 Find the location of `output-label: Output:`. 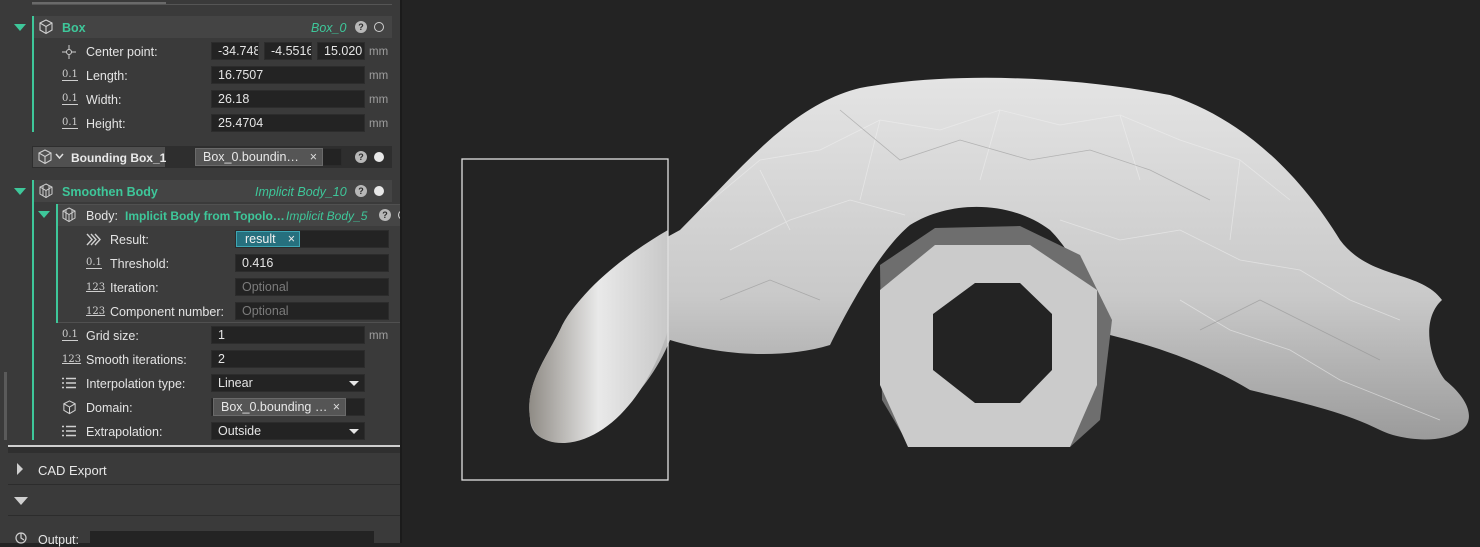

output-label: Output: is located at coordinates (58, 540).